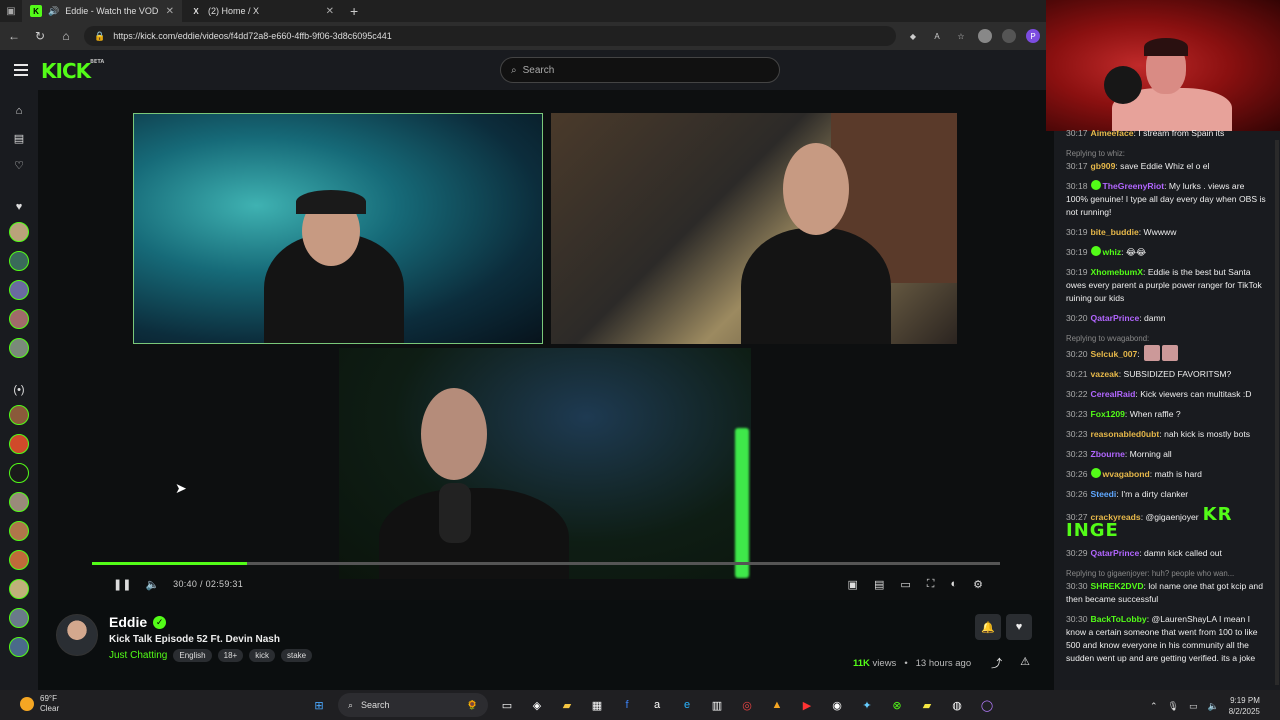 The height and width of the screenshot is (720, 1280). I want to click on tag-pill: kick, so click(262, 655).